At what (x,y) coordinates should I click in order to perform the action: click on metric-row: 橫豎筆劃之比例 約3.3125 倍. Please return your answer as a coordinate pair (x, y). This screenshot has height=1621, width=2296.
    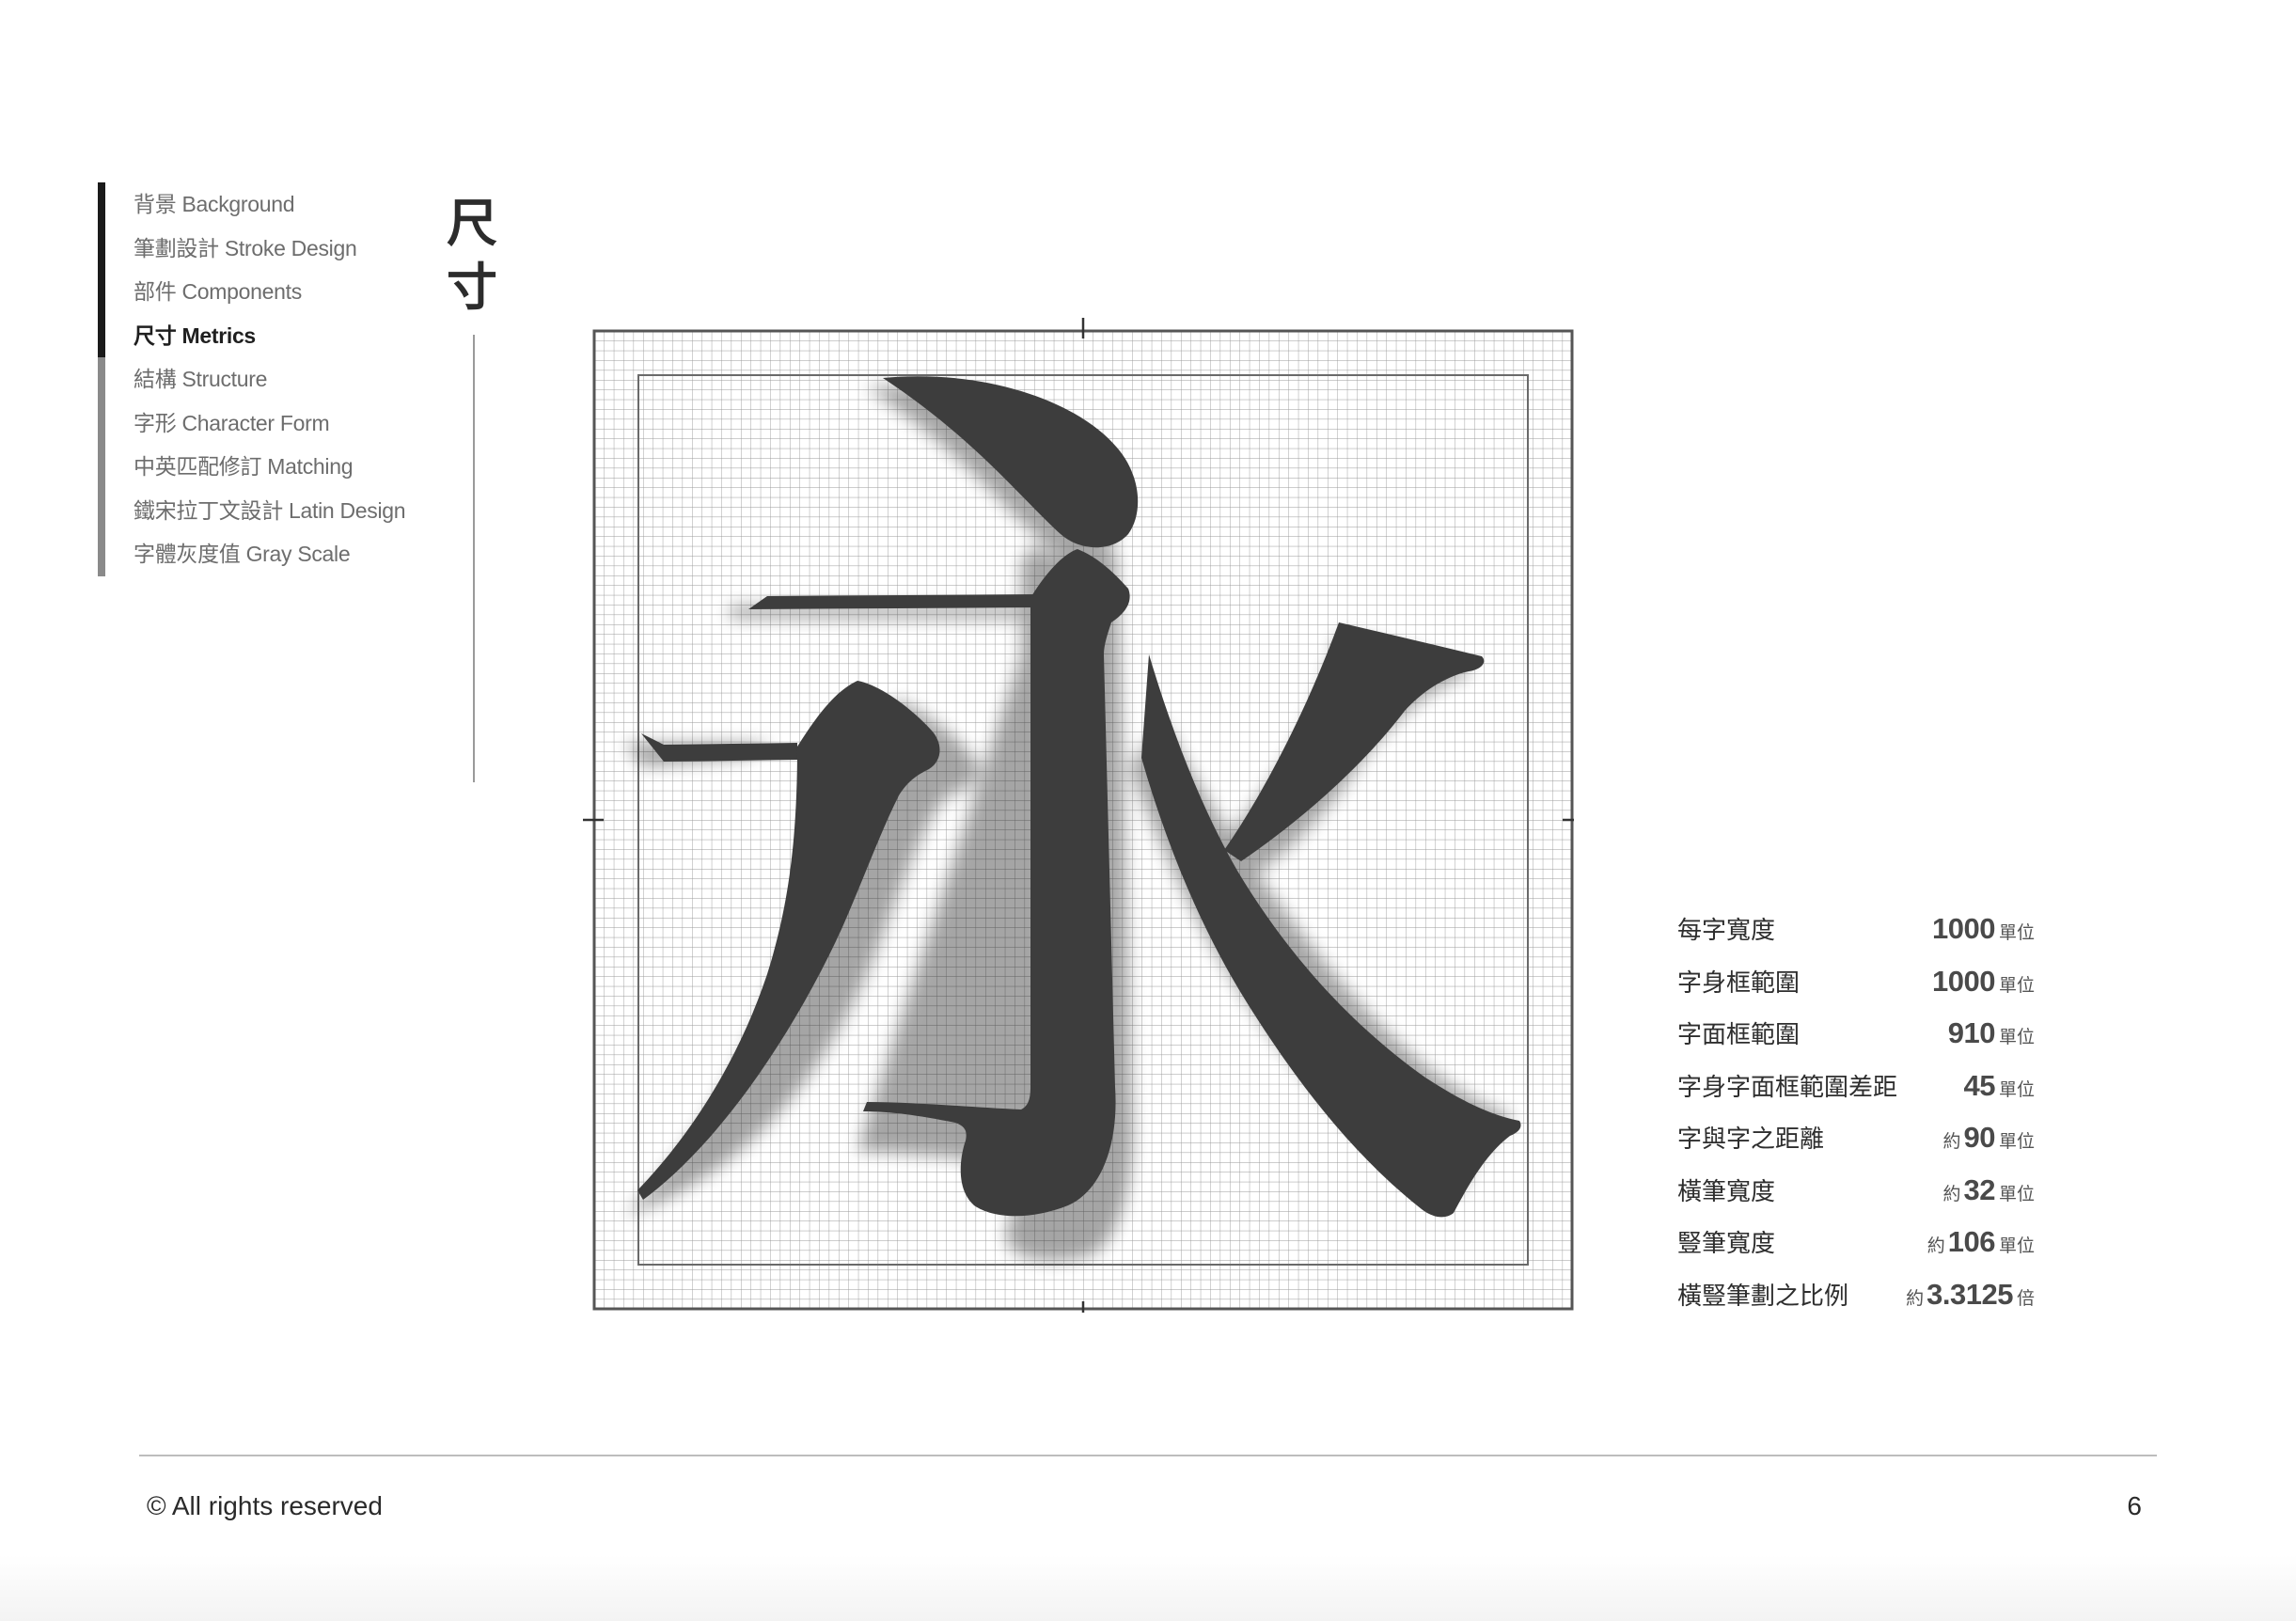
    Looking at the image, I should click on (1856, 1294).